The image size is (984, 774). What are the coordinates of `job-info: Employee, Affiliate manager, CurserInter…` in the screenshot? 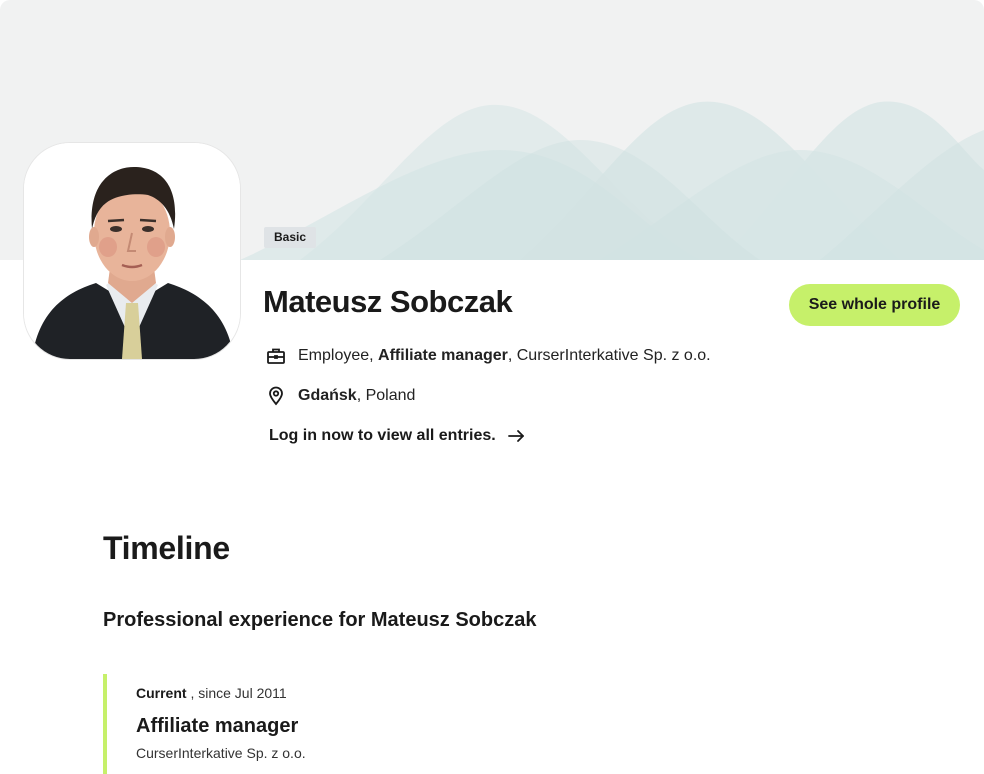 It's located at (488, 356).